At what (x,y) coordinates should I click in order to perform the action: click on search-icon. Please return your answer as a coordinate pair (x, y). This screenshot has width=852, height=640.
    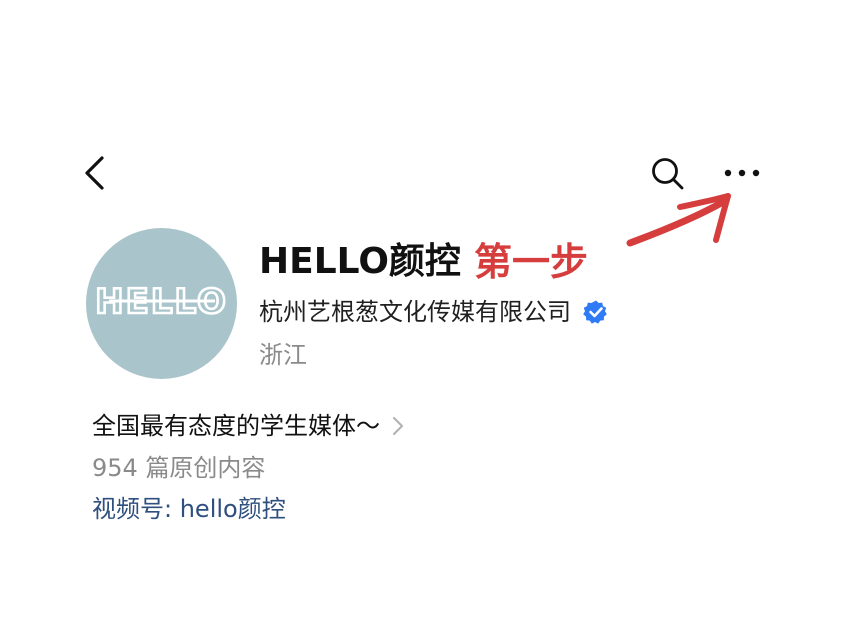
    Looking at the image, I should click on (668, 174).